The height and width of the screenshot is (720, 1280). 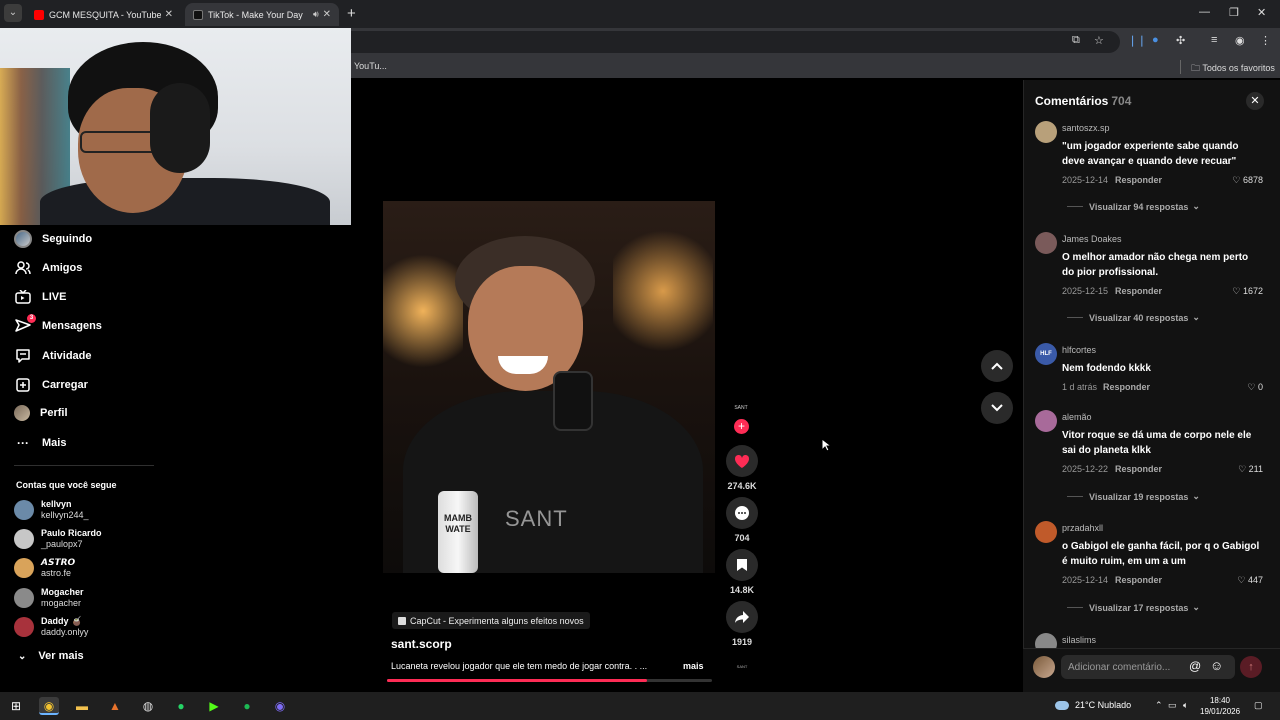 What do you see at coordinates (103, 14) in the screenshot?
I see `tab-youtube: GCM MESQUITA - YouTube ✕` at bounding box center [103, 14].